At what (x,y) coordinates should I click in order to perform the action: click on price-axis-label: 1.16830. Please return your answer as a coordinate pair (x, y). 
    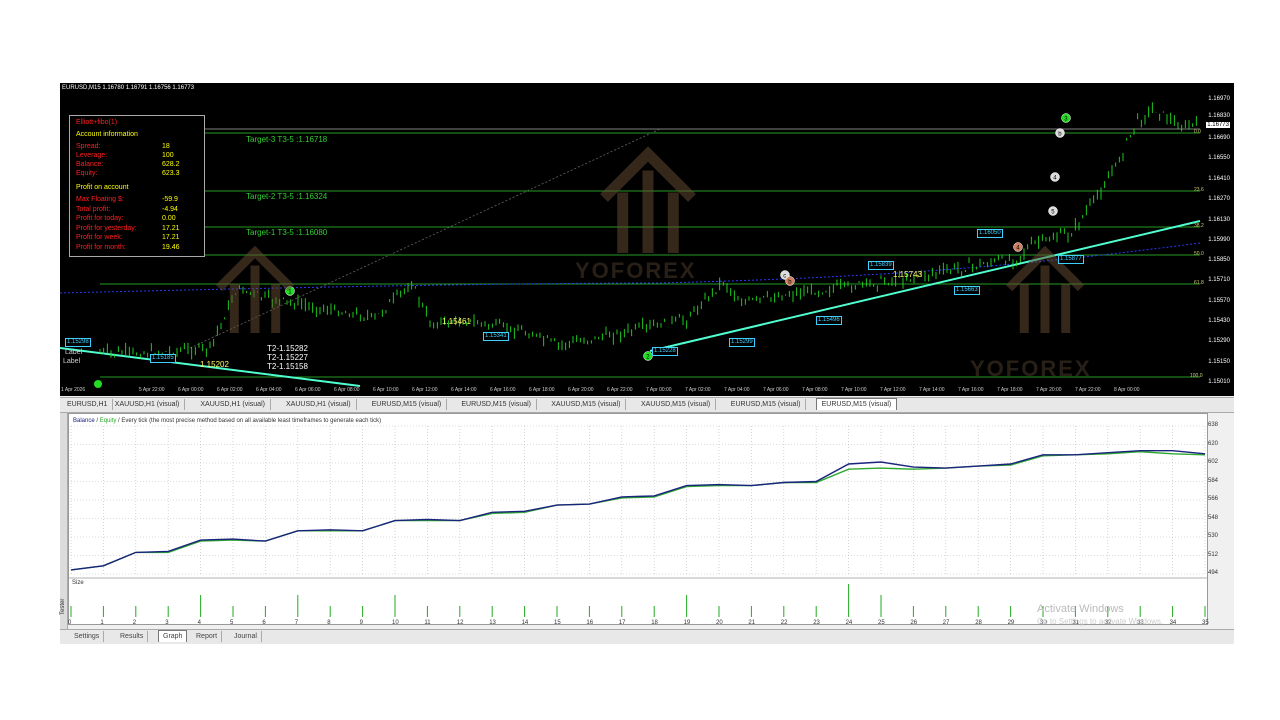
    Looking at the image, I should click on (1219, 116).